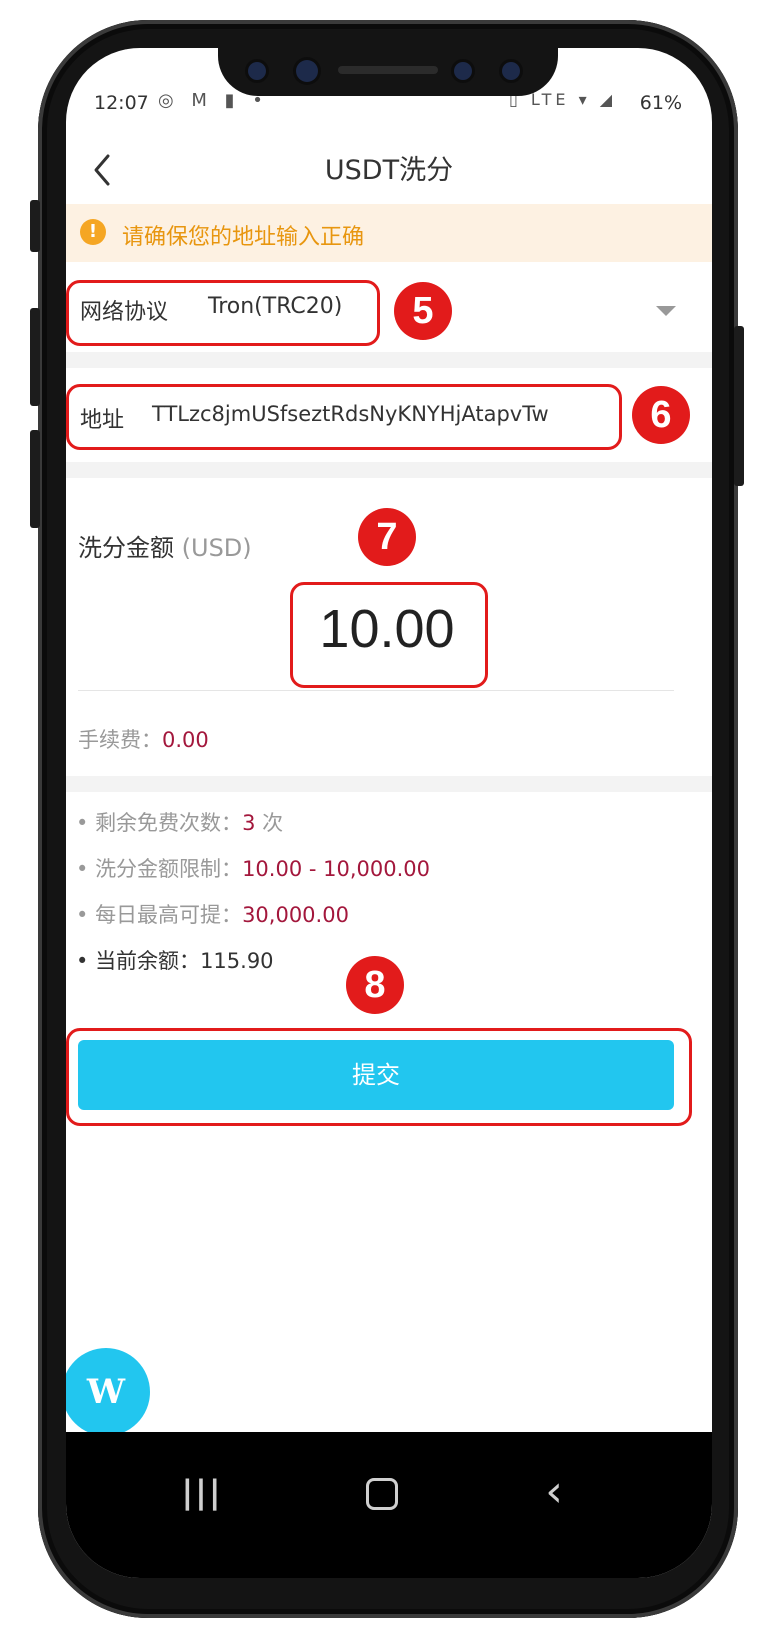  Describe the element at coordinates (121, 103) in the screenshot. I see `status-time: 12:07` at that location.